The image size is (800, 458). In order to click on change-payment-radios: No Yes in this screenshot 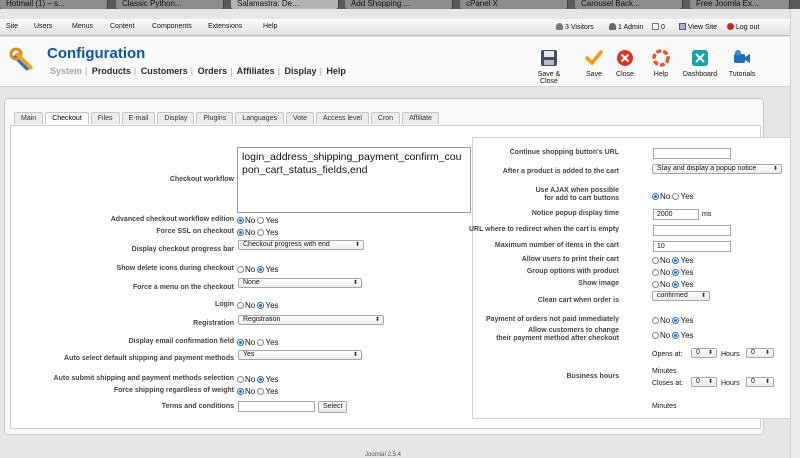, I will do `click(673, 335)`.